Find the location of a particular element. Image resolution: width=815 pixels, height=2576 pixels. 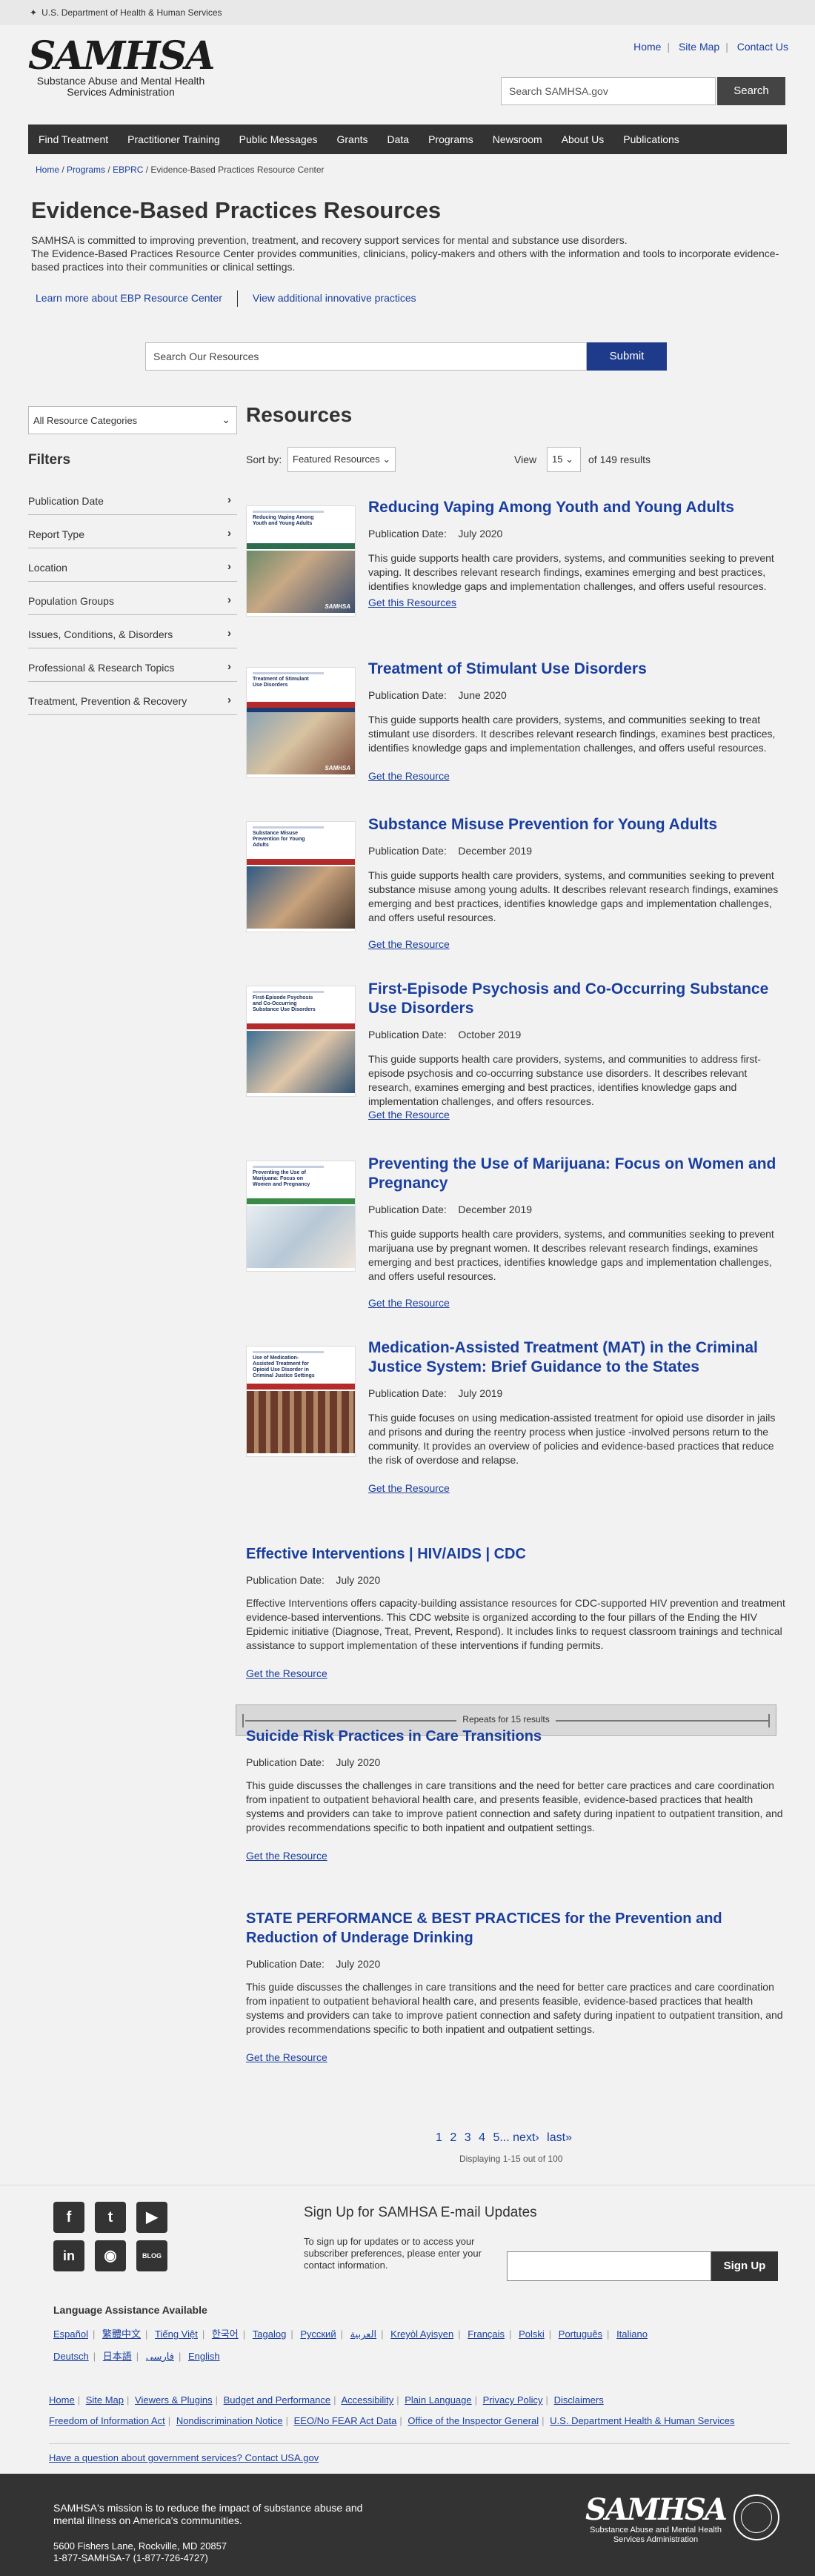

language-link: Français is located at coordinates (487, 2334).